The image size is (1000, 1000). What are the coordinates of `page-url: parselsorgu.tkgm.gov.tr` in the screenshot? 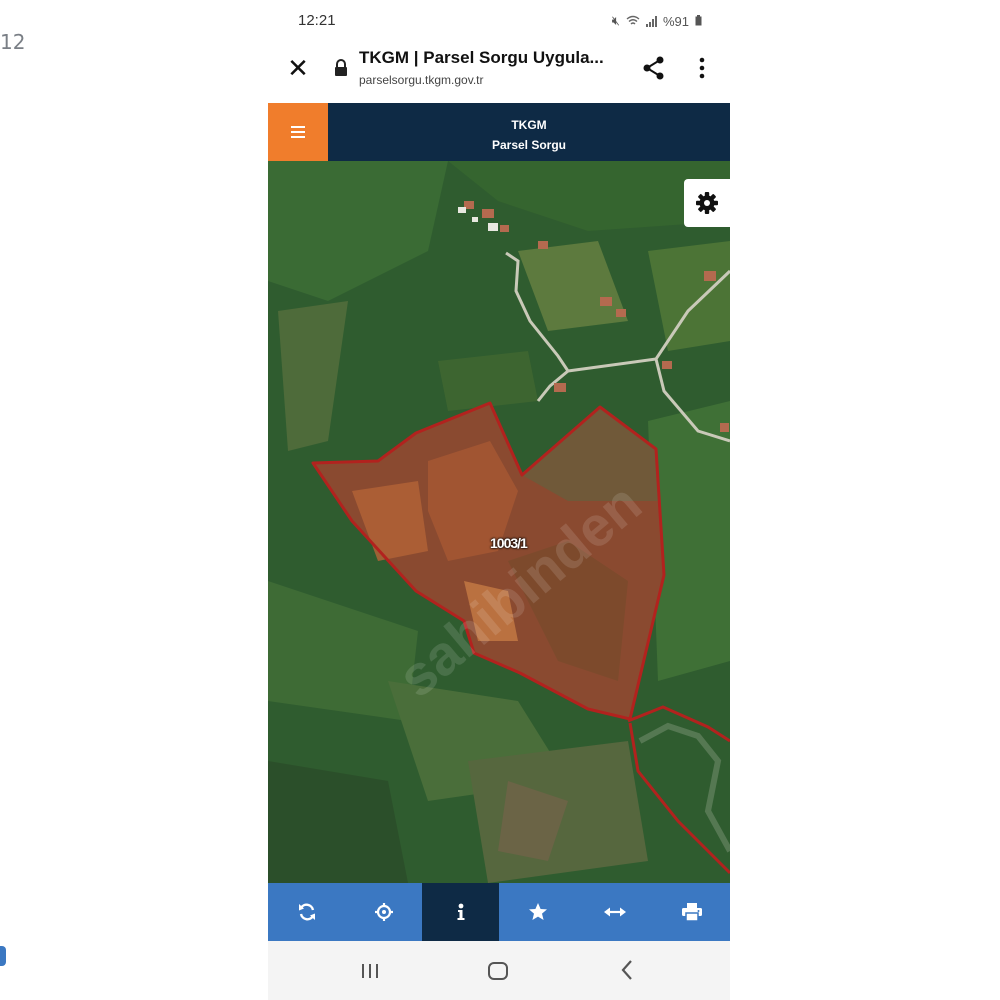 It's located at (421, 80).